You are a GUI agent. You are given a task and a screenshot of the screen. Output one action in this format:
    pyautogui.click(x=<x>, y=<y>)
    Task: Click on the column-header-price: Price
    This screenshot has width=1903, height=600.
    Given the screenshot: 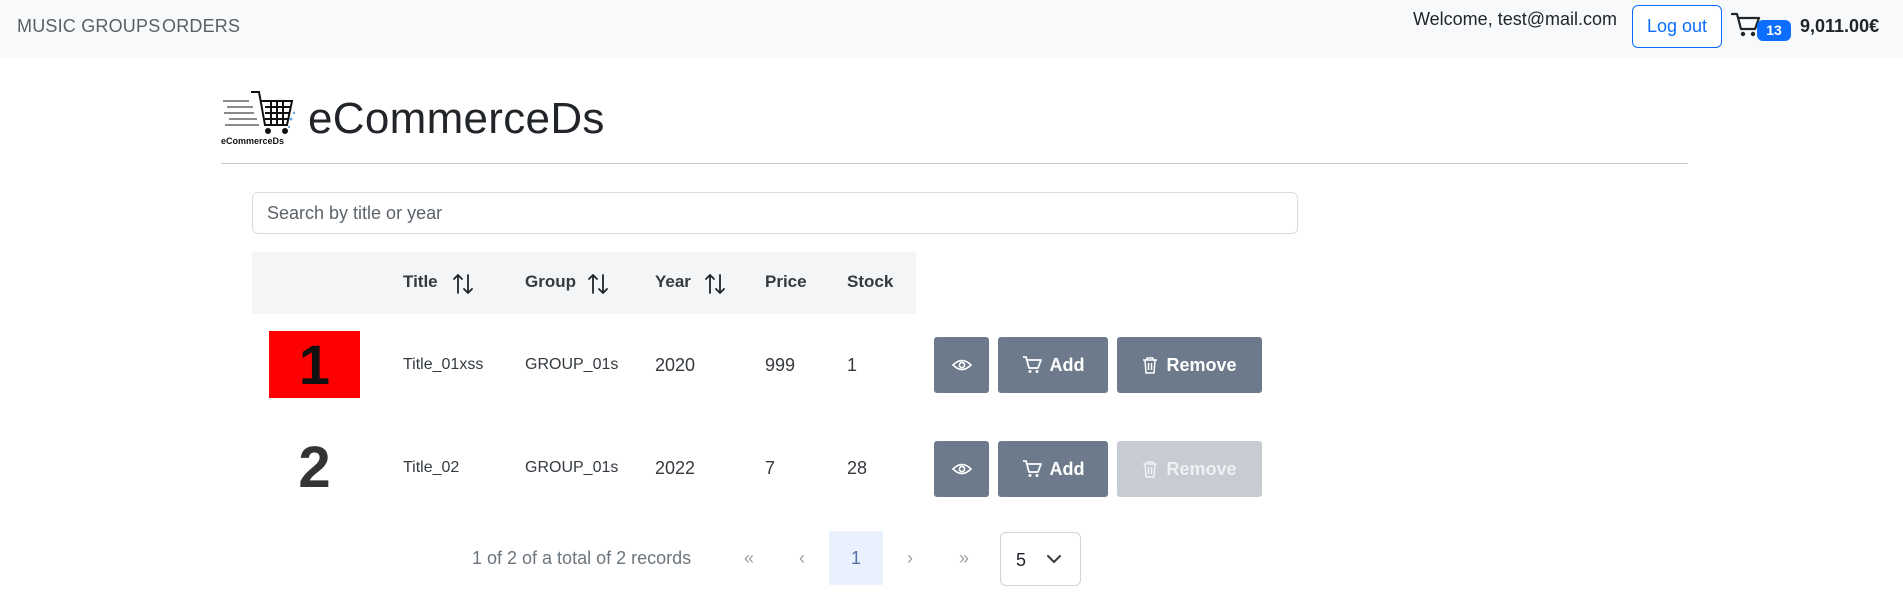 What is the action you would take?
    pyautogui.click(x=786, y=281)
    